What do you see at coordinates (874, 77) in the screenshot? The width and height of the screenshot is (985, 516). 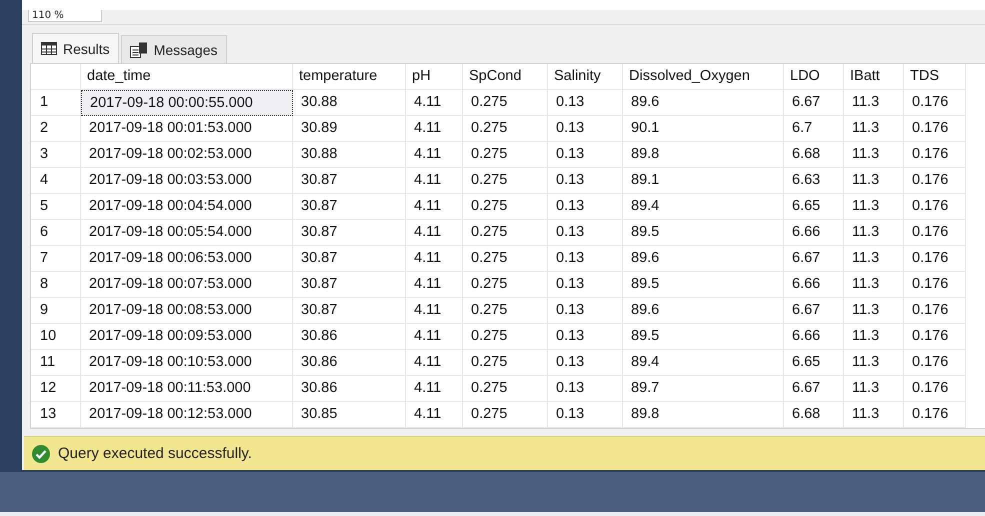 I see `column-header: IBatt` at bounding box center [874, 77].